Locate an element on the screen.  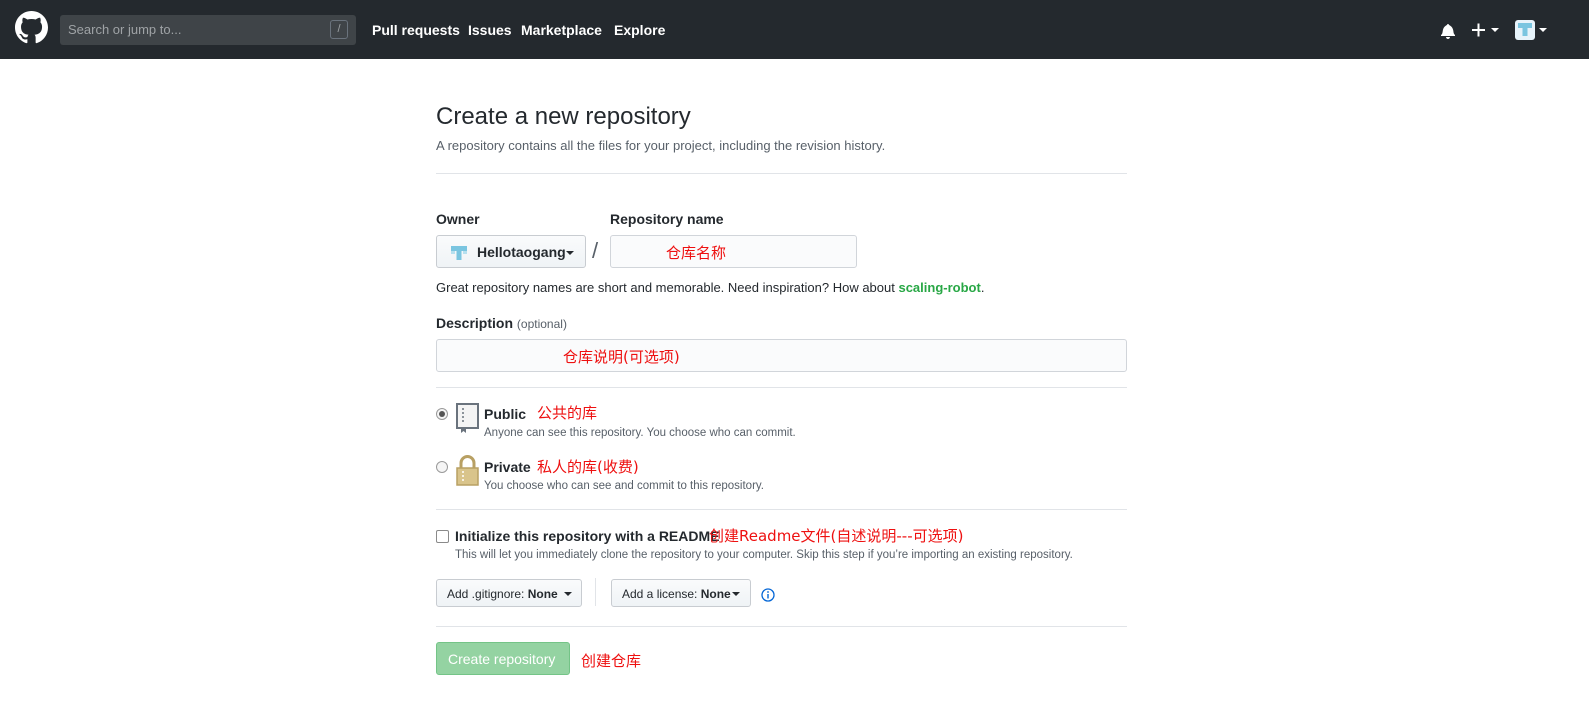
identicon-icon is located at coordinates (1525, 29).